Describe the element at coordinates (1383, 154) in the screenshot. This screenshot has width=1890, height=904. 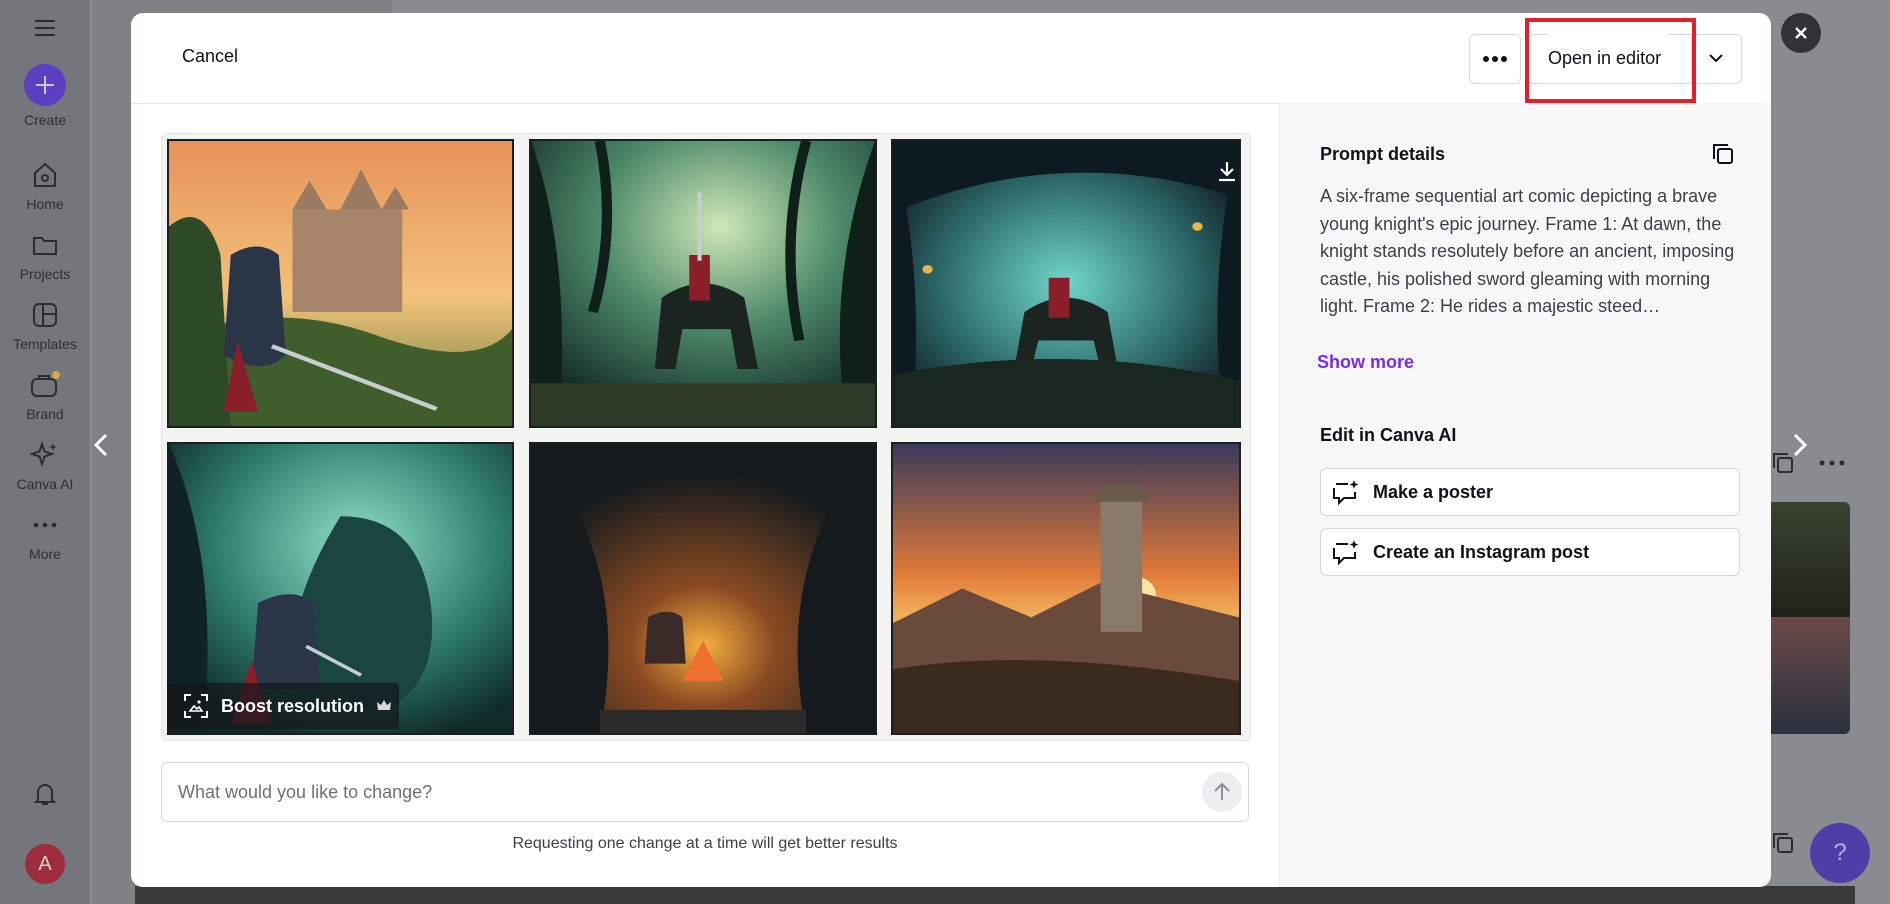
I see `prompt-details-title: Prompt details` at that location.